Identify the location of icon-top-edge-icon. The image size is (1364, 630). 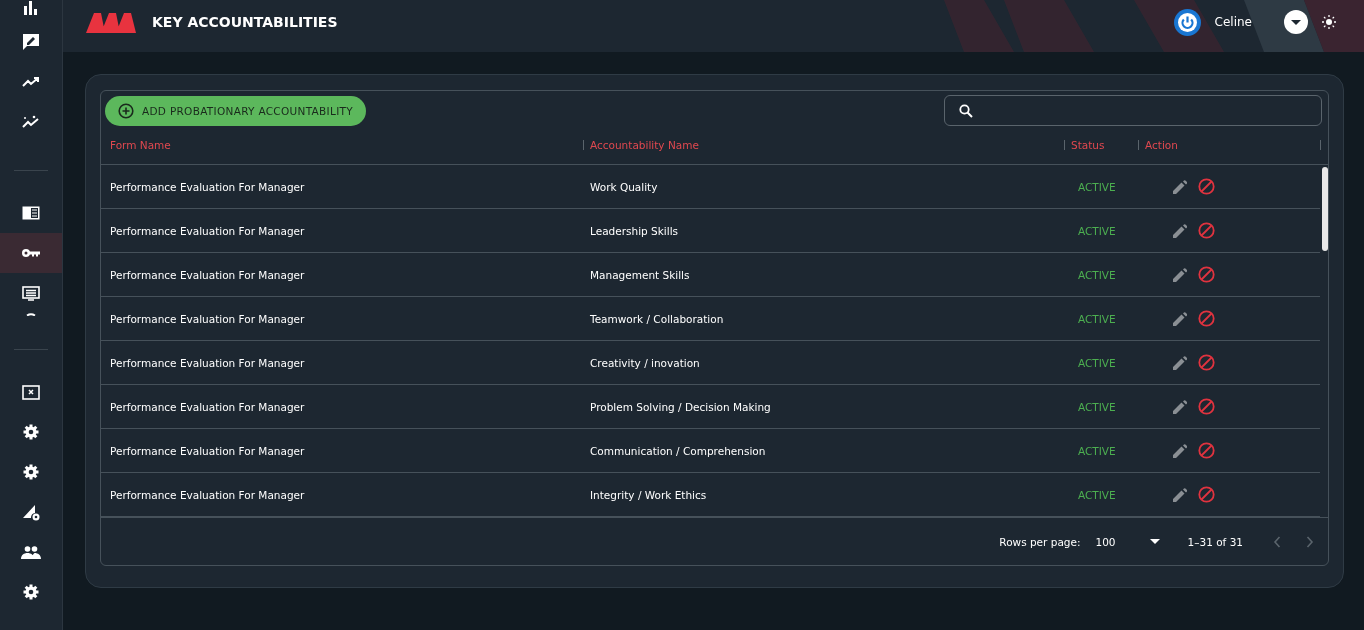
(31, 314).